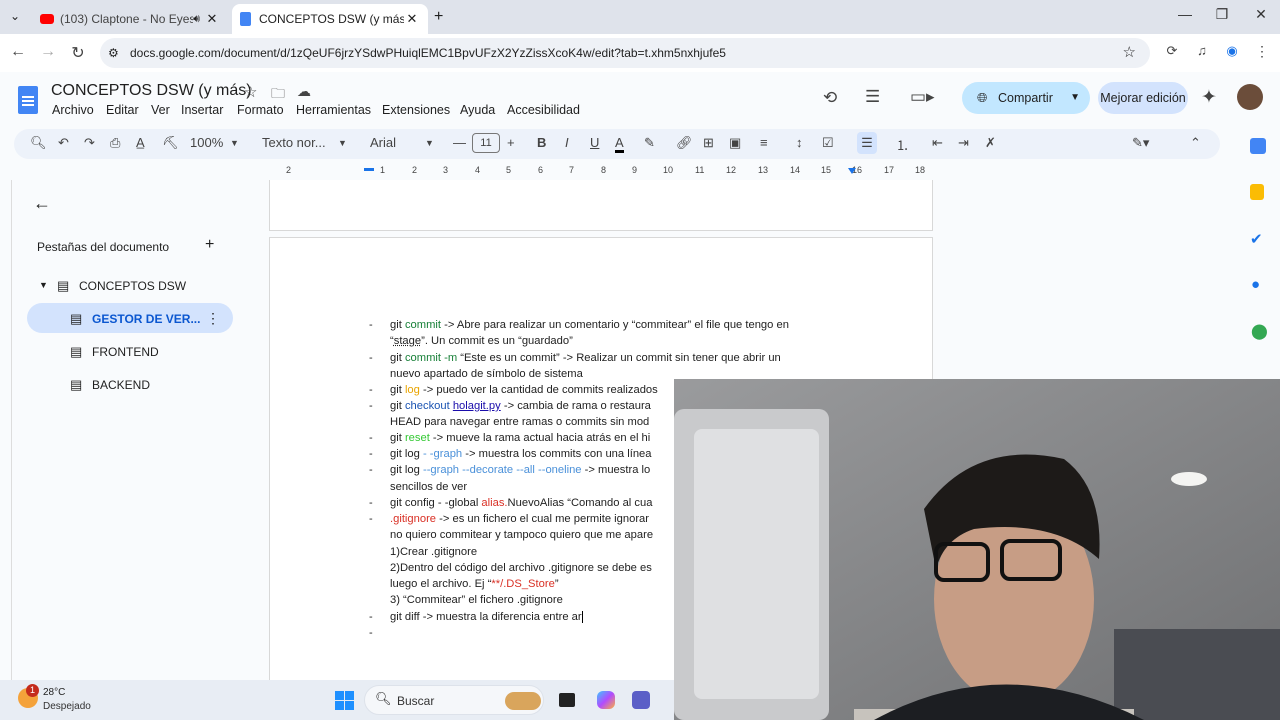 The height and width of the screenshot is (720, 1280). Describe the element at coordinates (641, 700) in the screenshot. I see `teams-icon` at that location.